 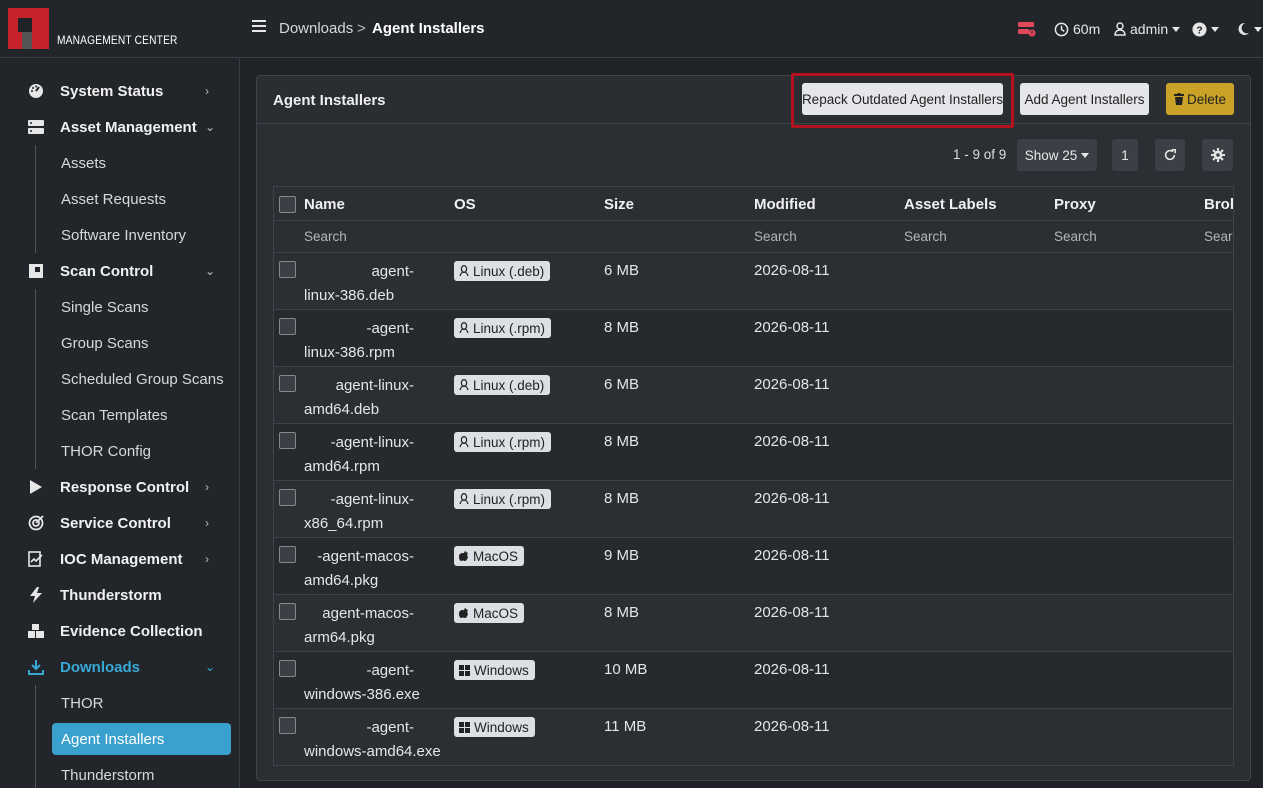 What do you see at coordinates (119, 271) in the screenshot?
I see `sidebar-item-scan-control: Scan Control ⌄` at bounding box center [119, 271].